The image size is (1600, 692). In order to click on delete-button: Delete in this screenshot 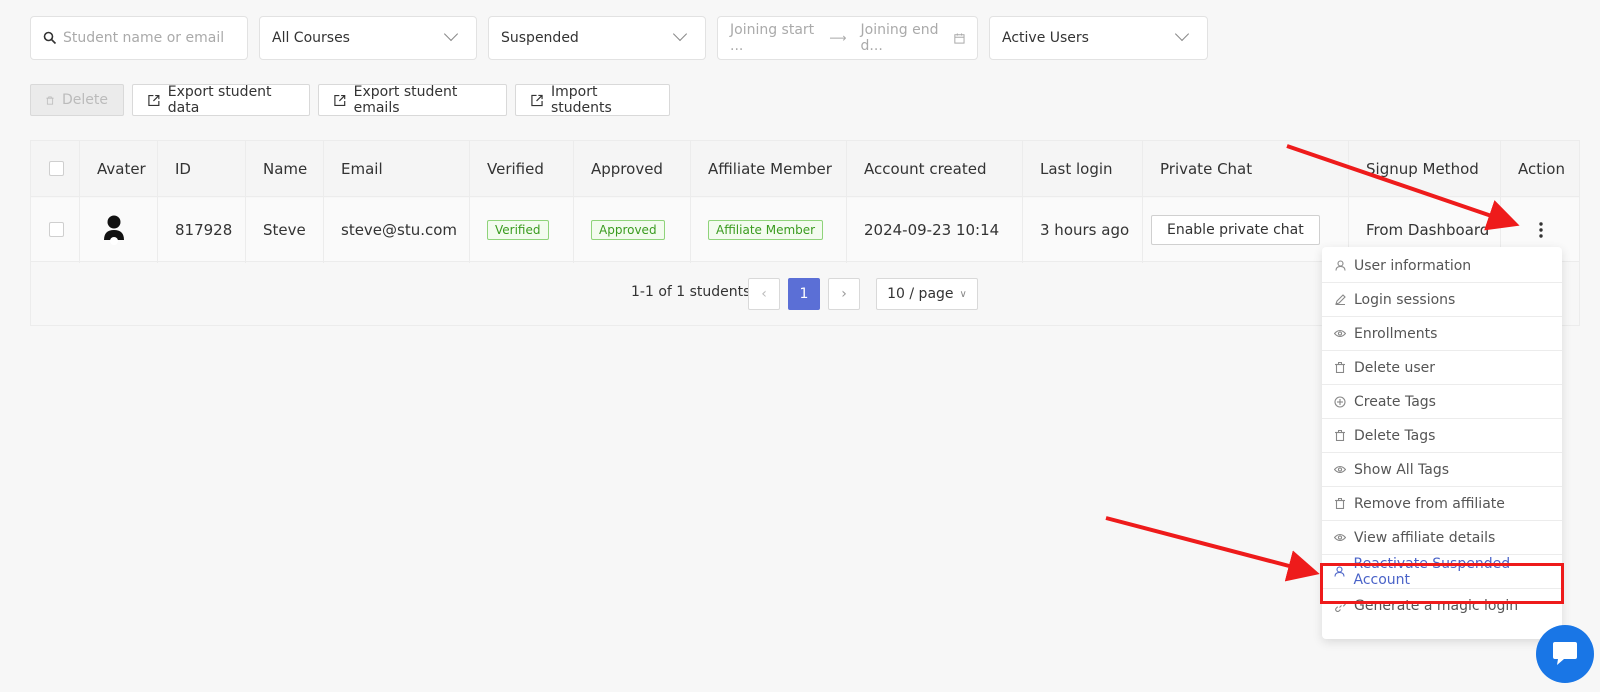, I will do `click(77, 100)`.